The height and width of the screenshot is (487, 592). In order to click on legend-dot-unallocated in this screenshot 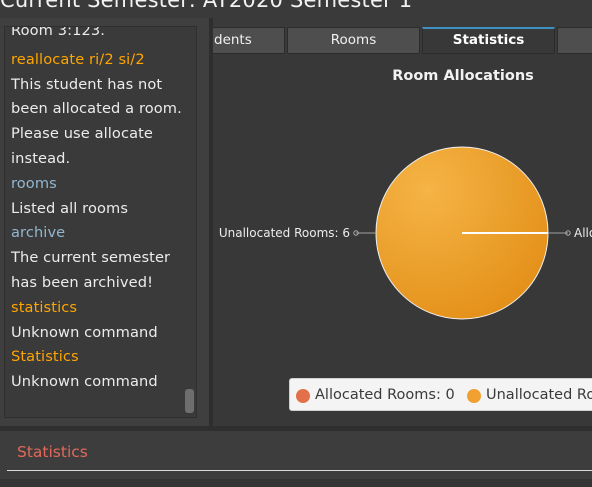, I will do `click(474, 396)`.